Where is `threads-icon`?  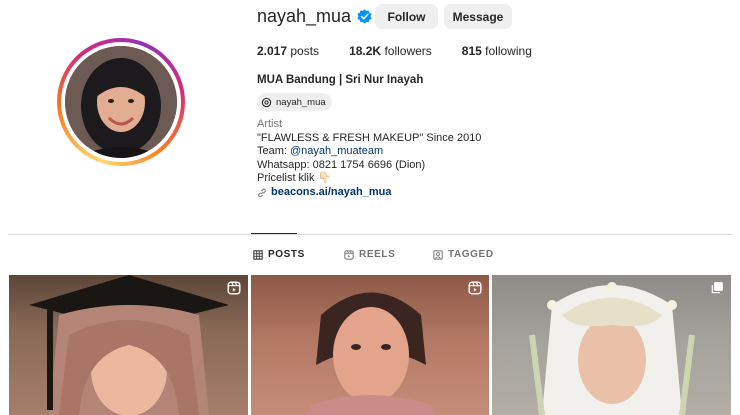
threads-icon is located at coordinates (266, 102).